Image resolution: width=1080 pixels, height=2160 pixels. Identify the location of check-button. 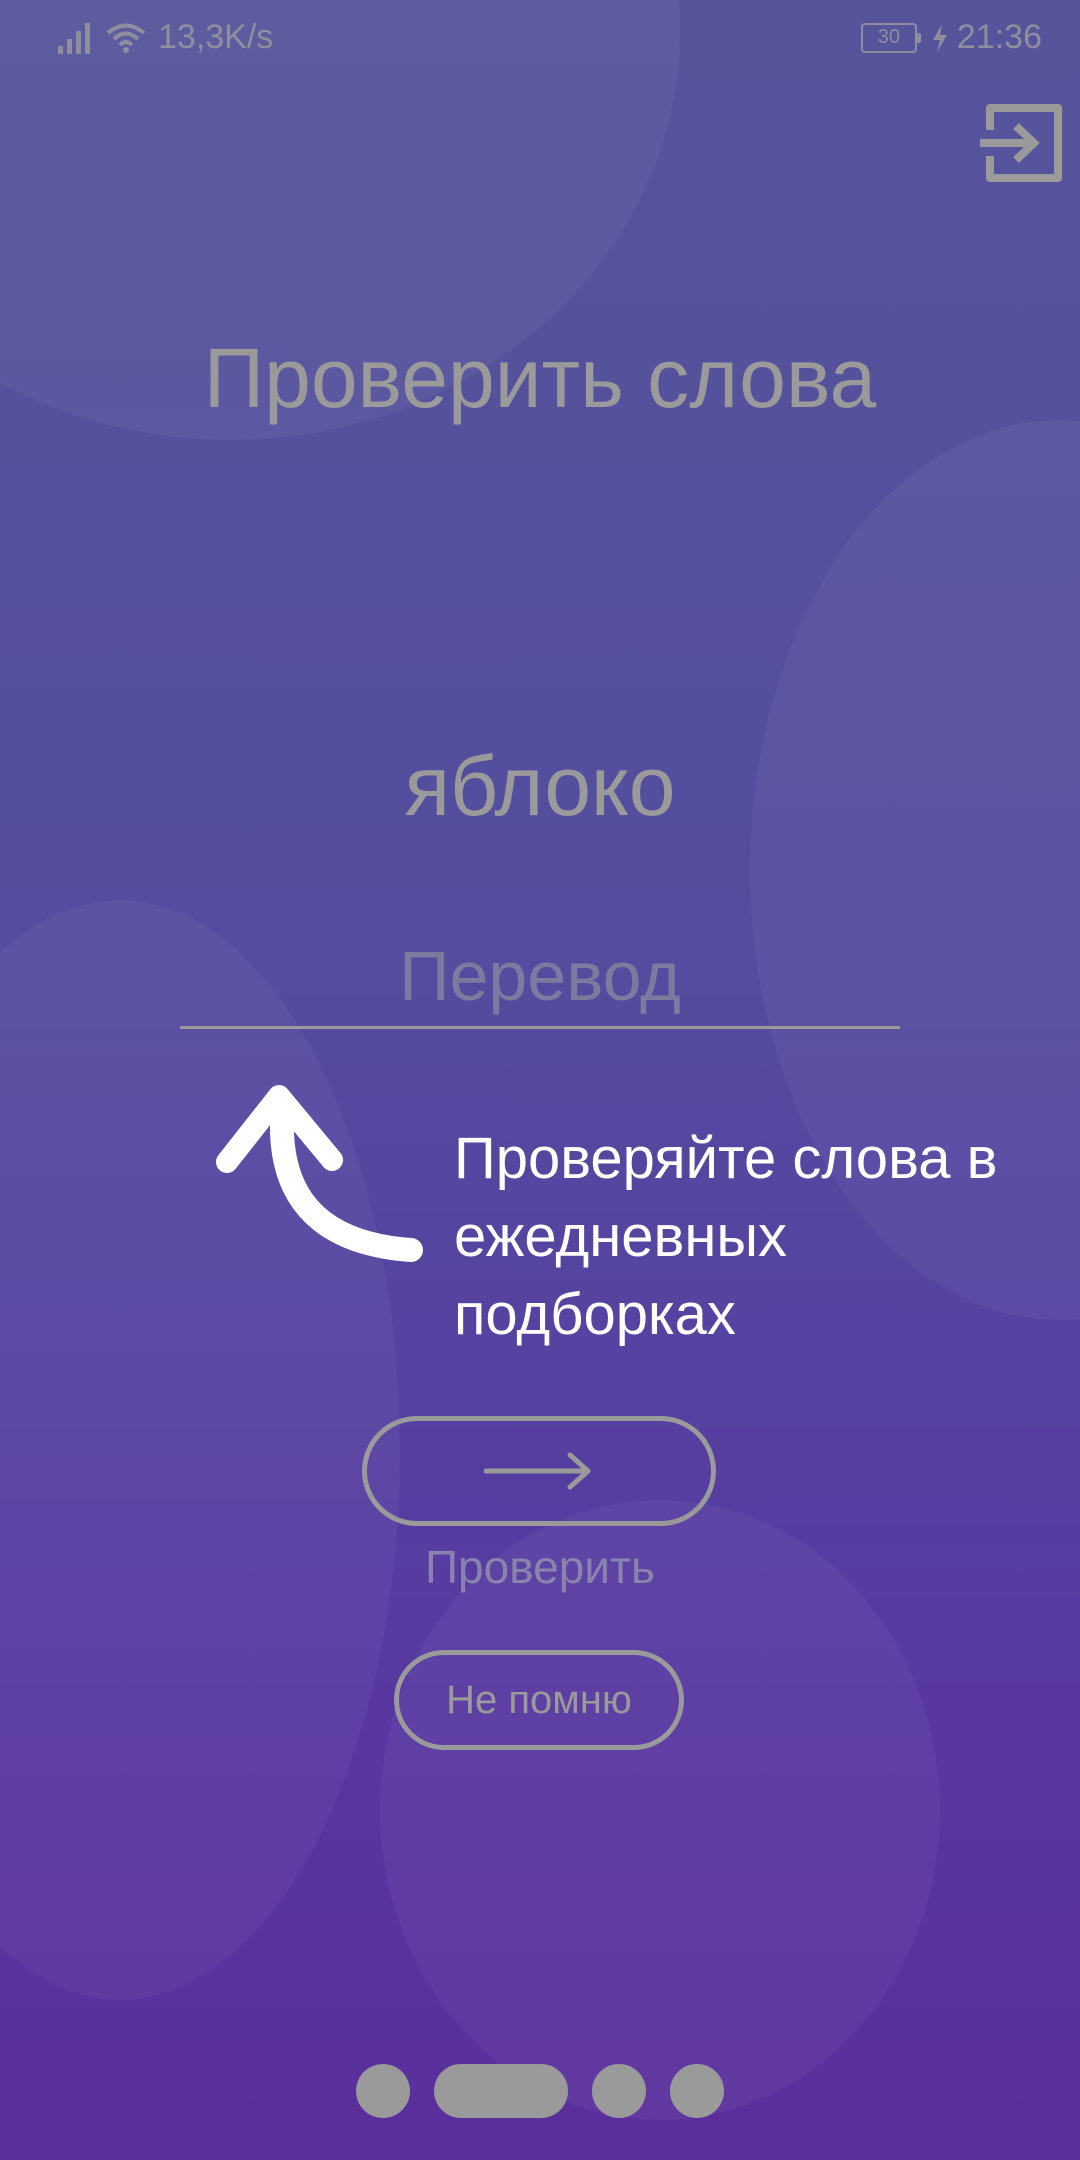
(539, 1471).